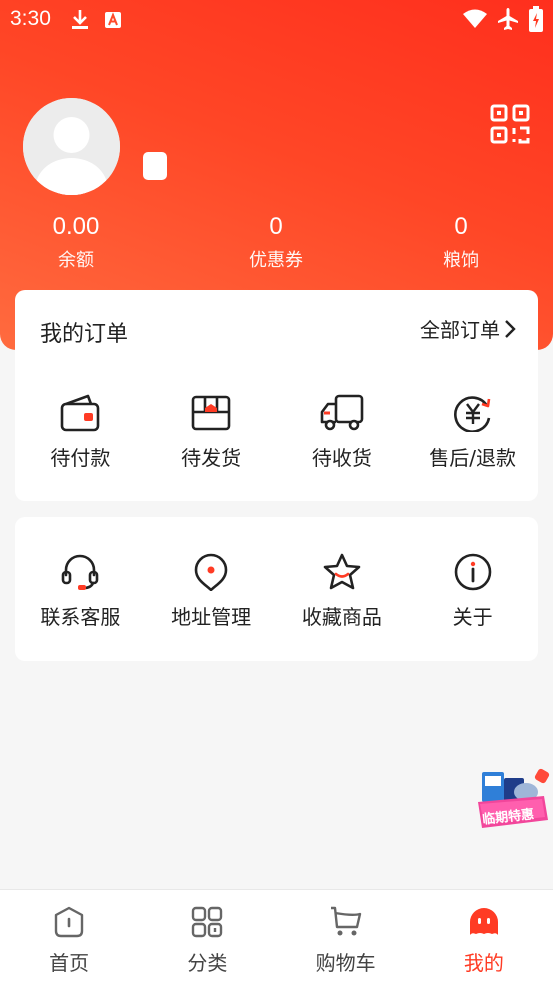 Image resolution: width=553 pixels, height=983 pixels. Describe the element at coordinates (484, 936) in the screenshot. I see `tab-mine: 我的` at that location.